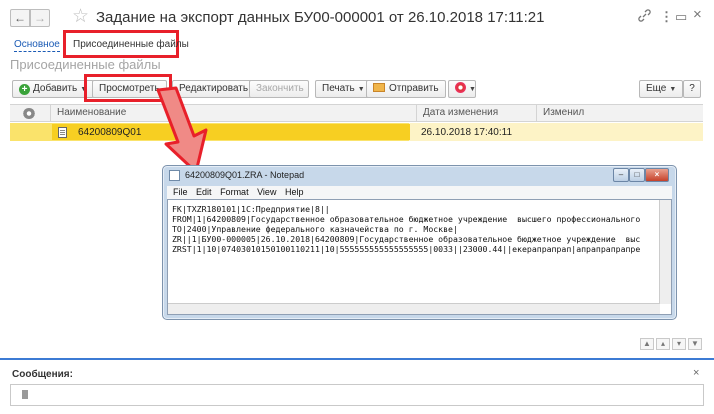  I want to click on more-label: Еще, so click(656, 88).